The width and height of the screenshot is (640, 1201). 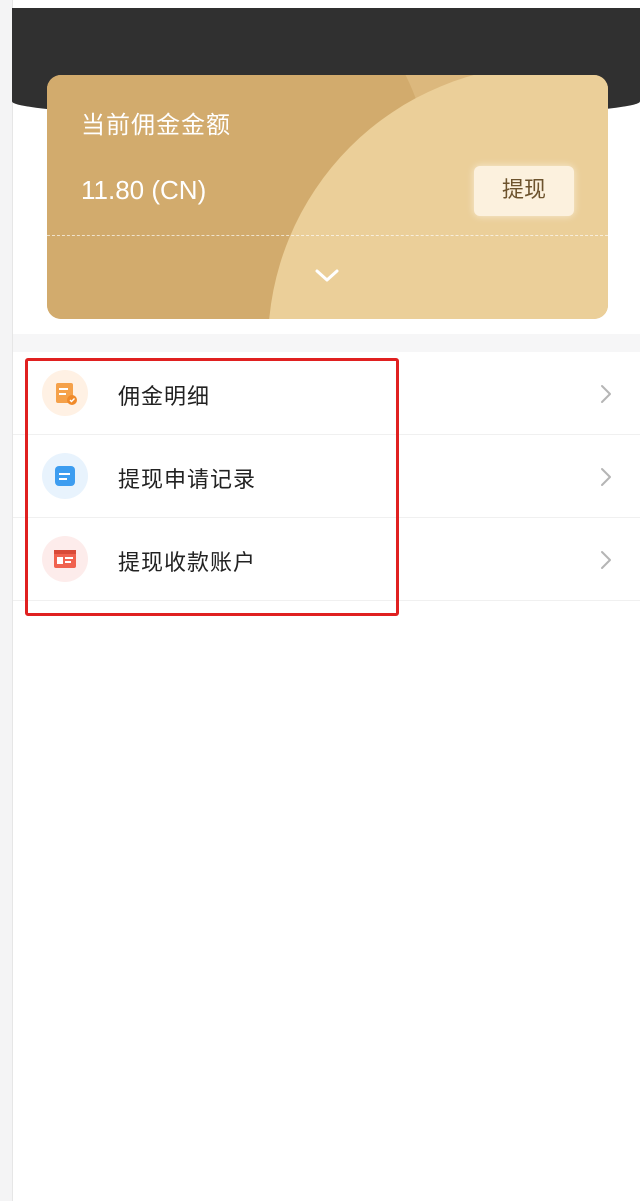 What do you see at coordinates (327, 276) in the screenshot?
I see `chevron-down-icon` at bounding box center [327, 276].